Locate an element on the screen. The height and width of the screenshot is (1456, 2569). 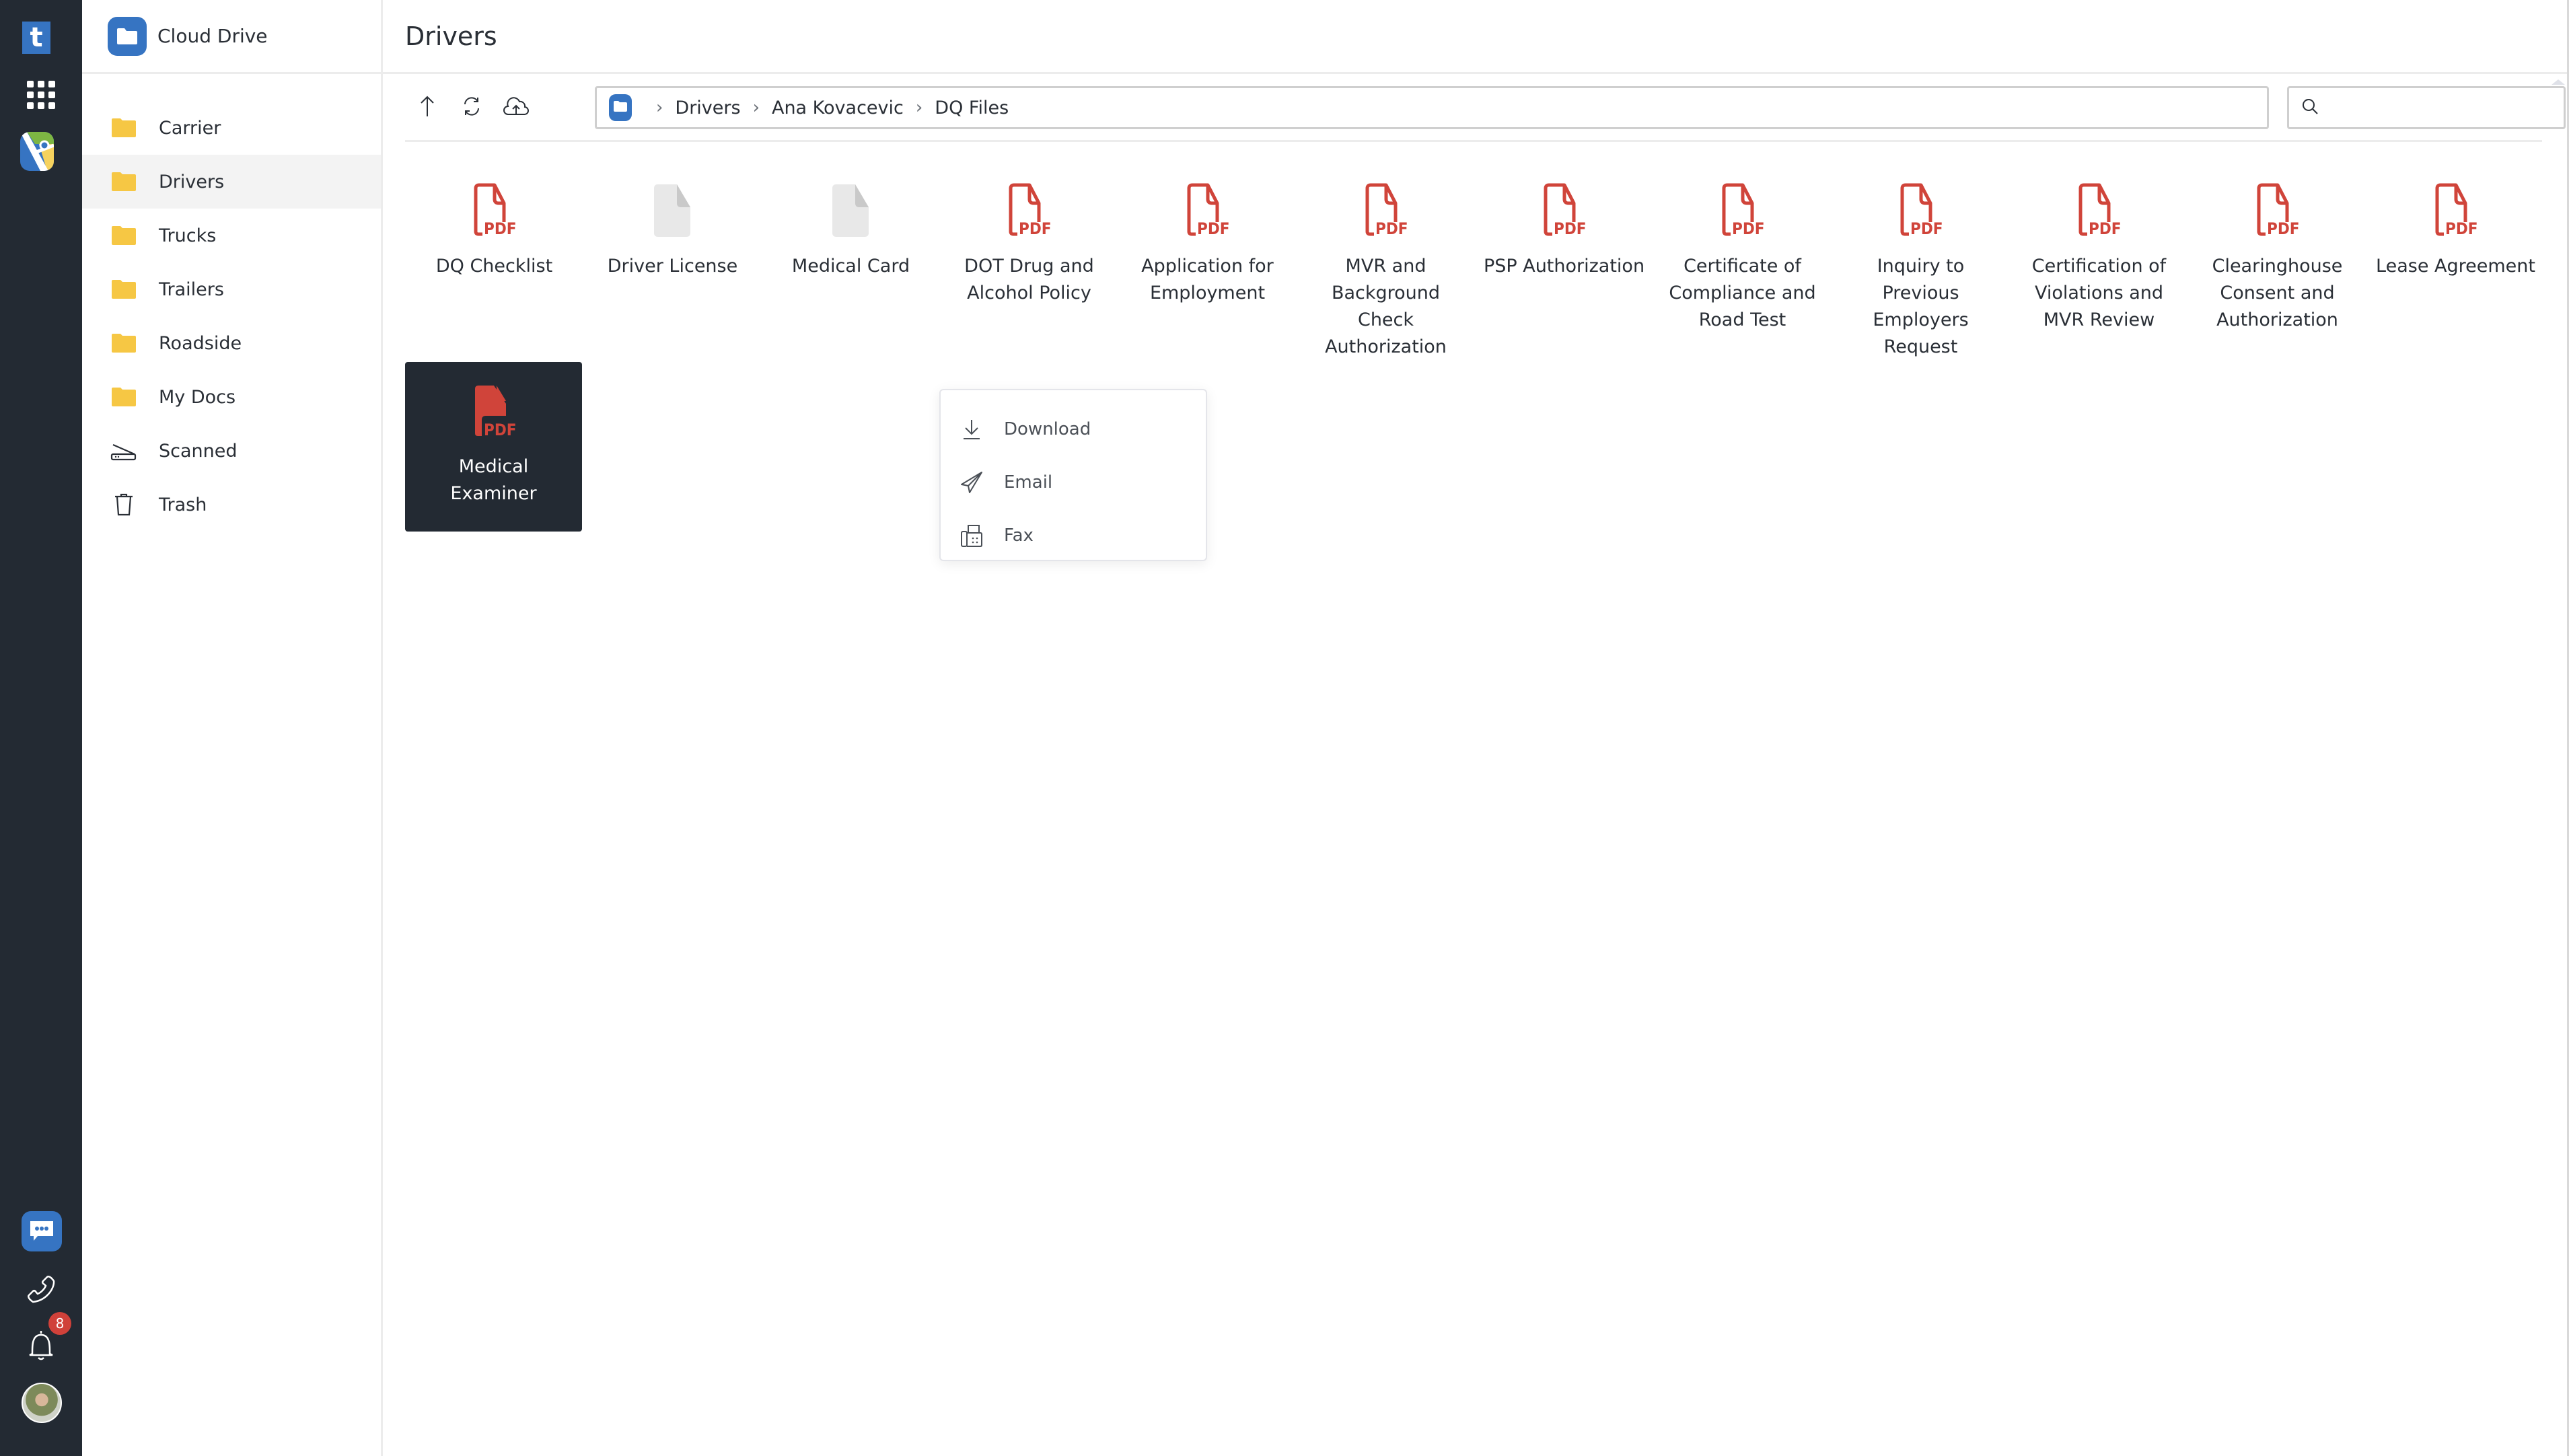
file-tile: Driver License is located at coordinates (672, 271).